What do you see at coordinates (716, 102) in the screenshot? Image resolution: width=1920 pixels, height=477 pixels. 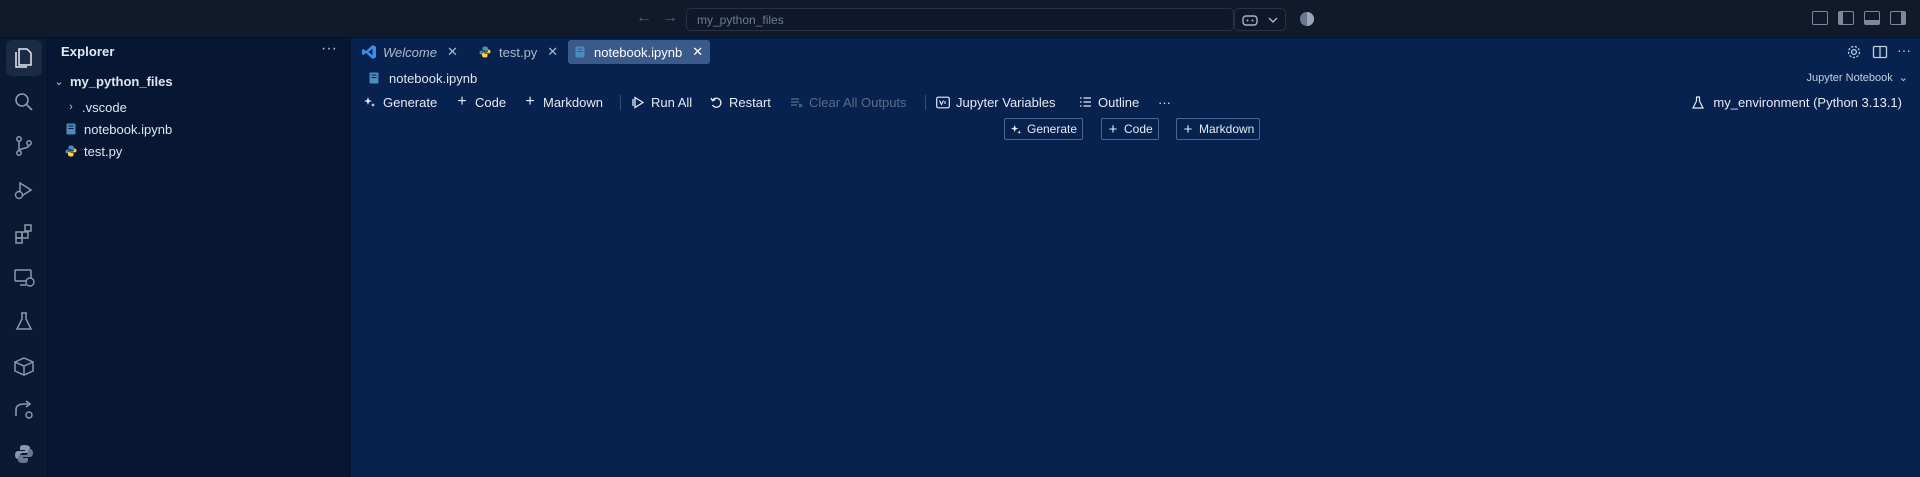 I see `restart-icon` at bounding box center [716, 102].